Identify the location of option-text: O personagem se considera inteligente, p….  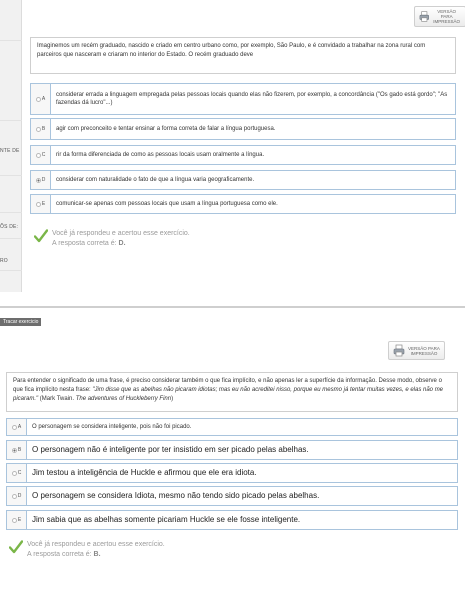
(112, 427).